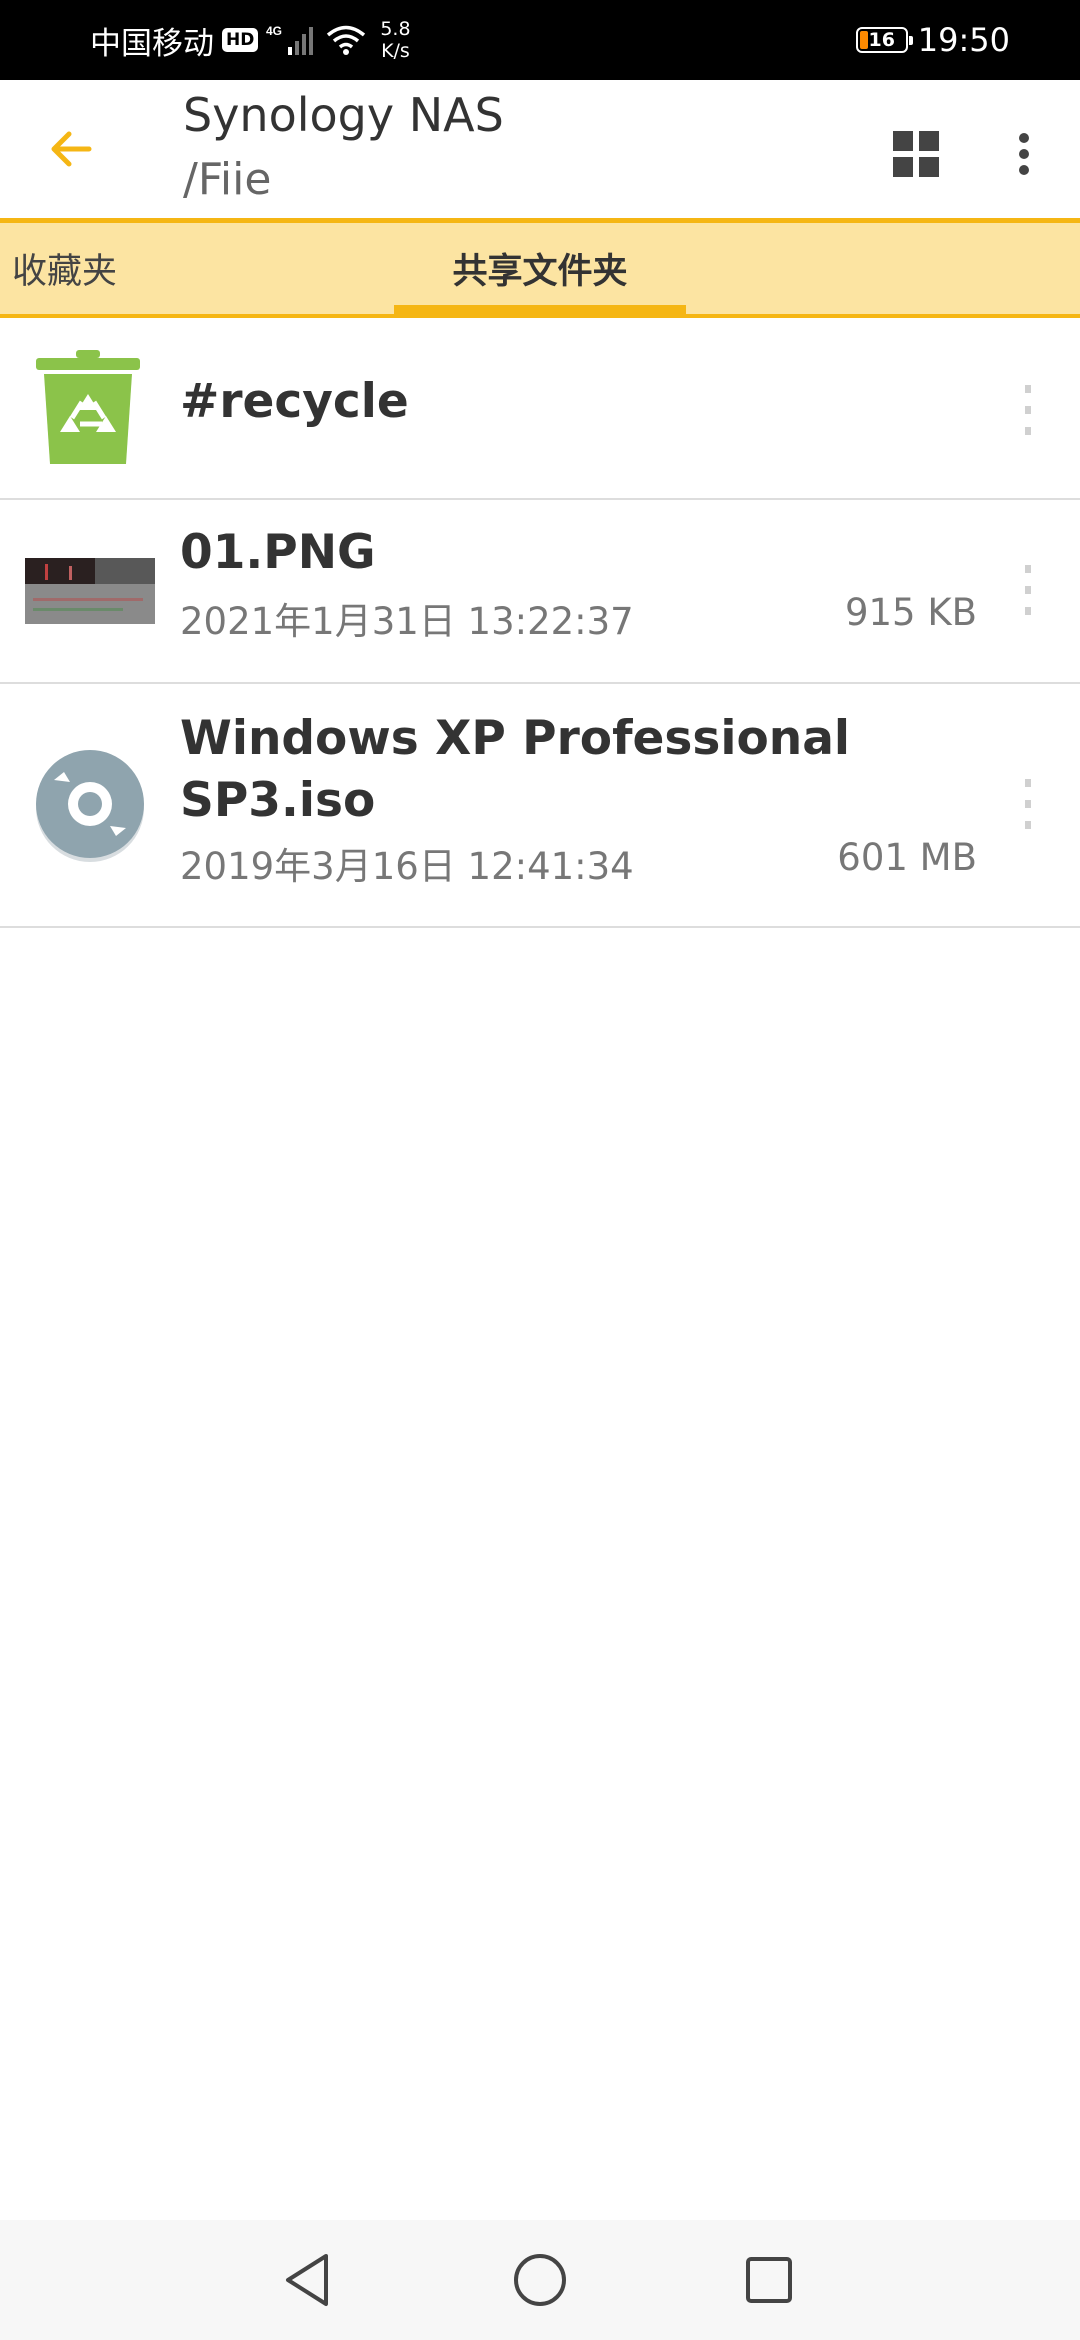 This screenshot has width=1080, height=2340. Describe the element at coordinates (88, 407) in the screenshot. I see `recycle-bin-icon` at that location.